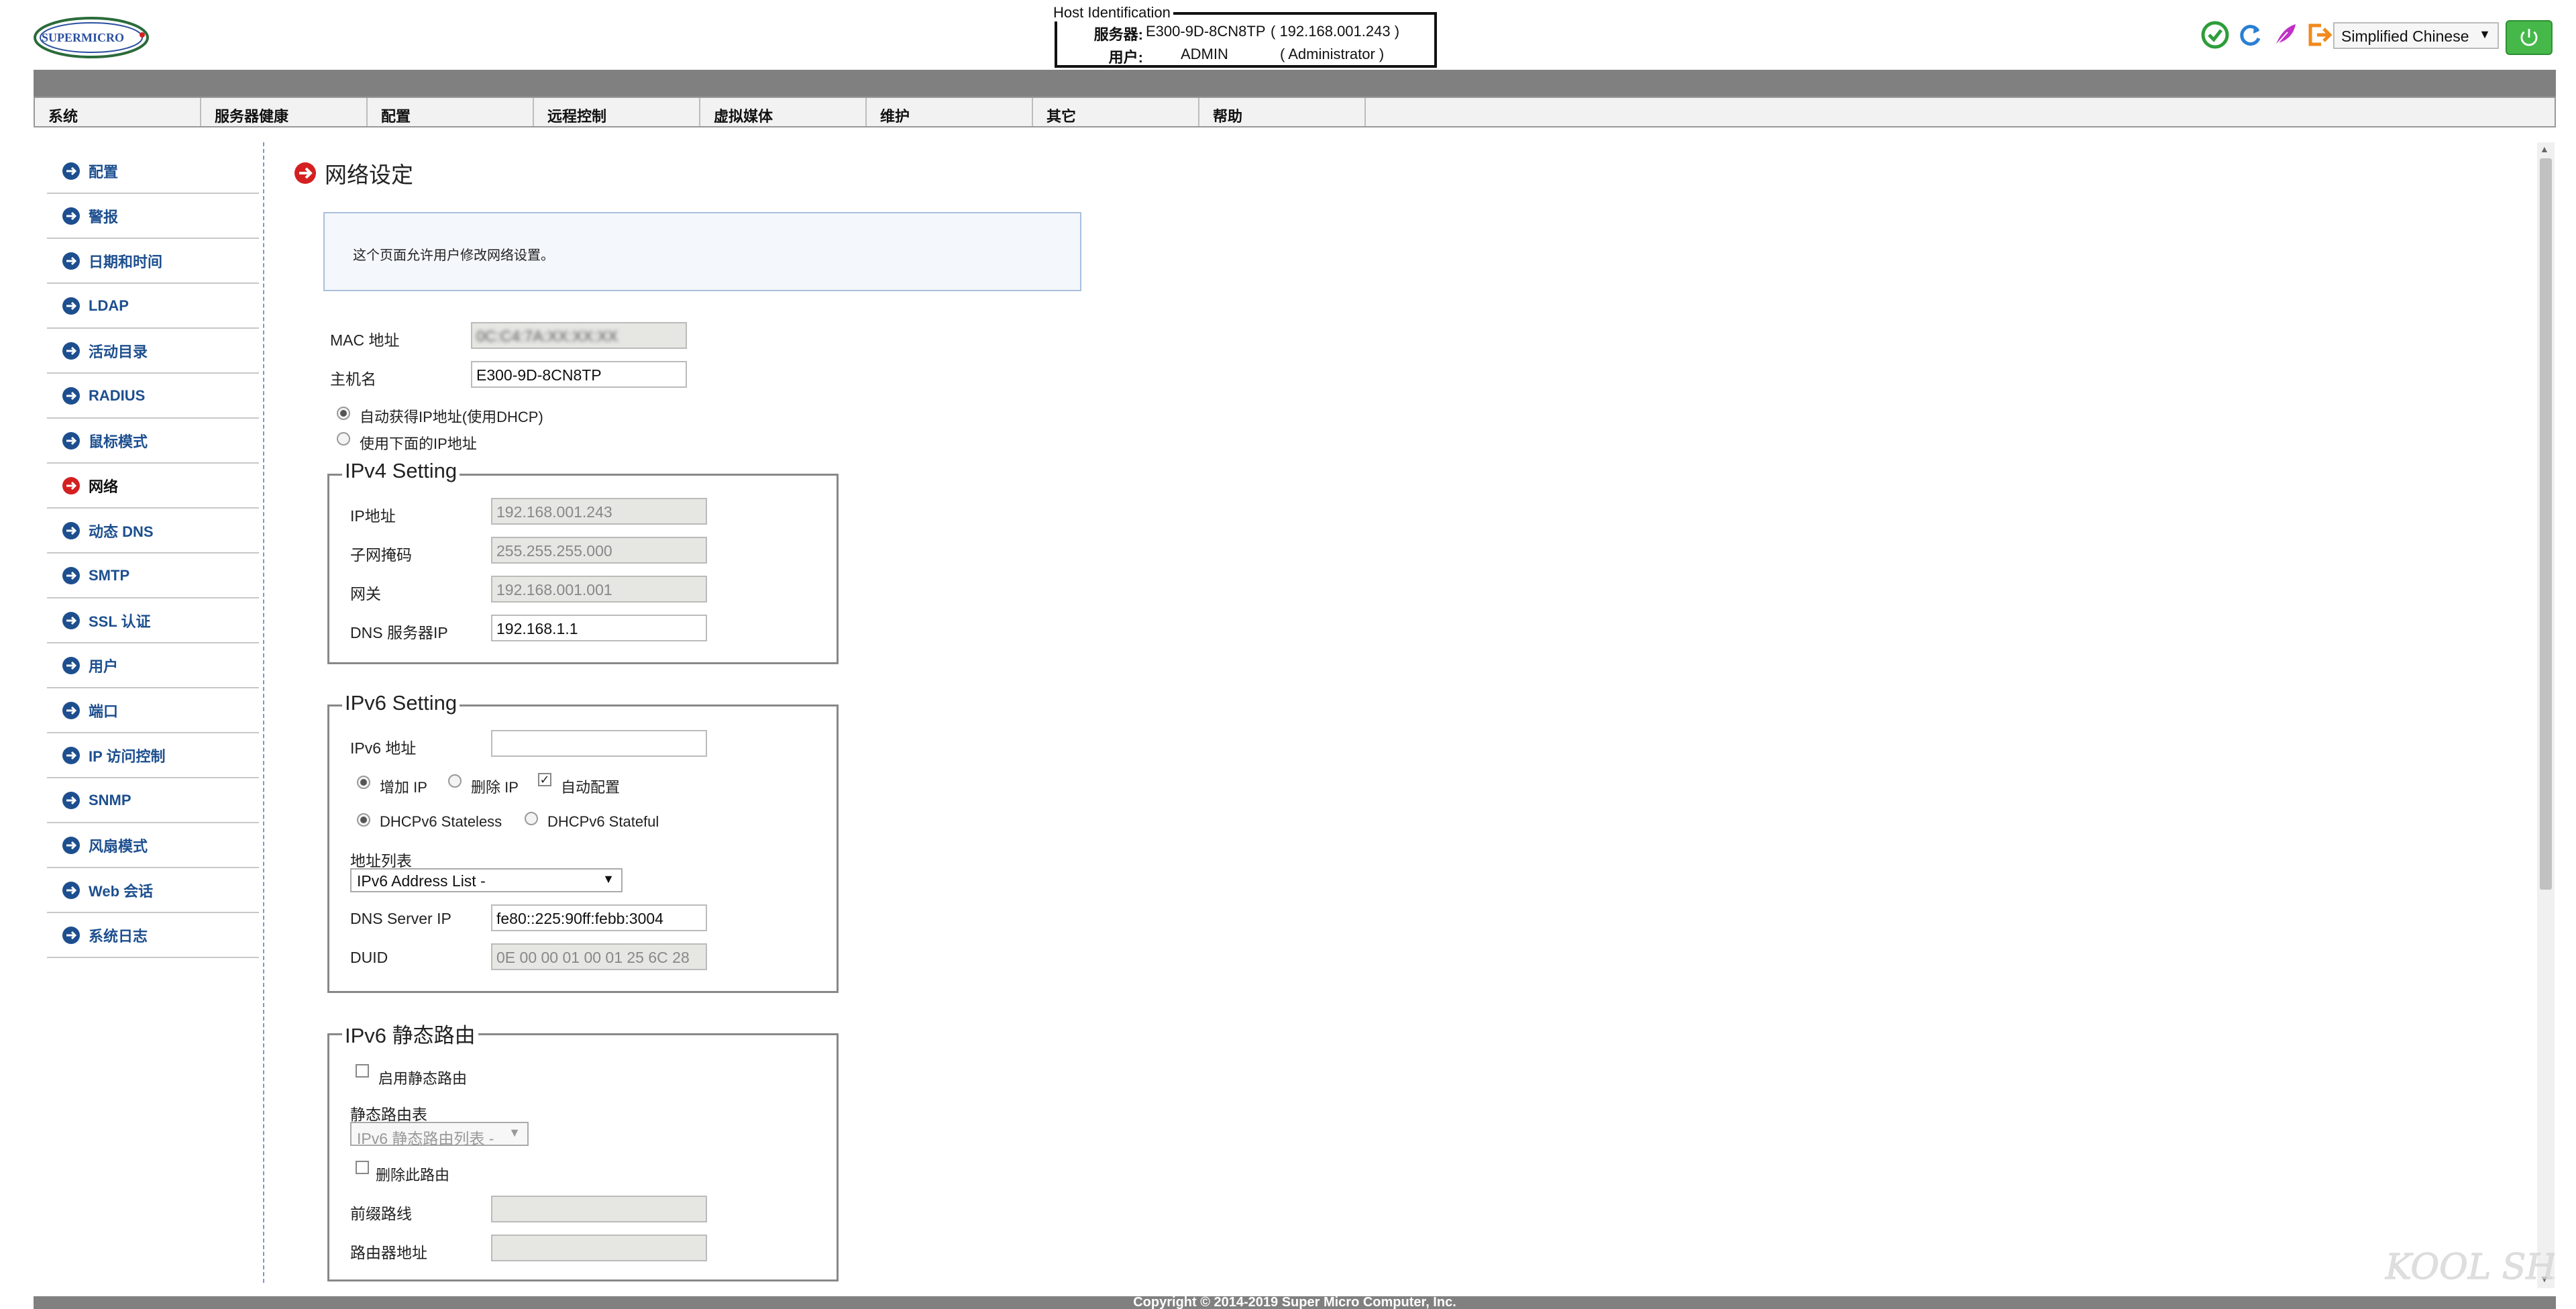 The width and height of the screenshot is (2576, 1309). What do you see at coordinates (153, 306) in the screenshot?
I see `sidebar-item-ldap: LDAP` at bounding box center [153, 306].